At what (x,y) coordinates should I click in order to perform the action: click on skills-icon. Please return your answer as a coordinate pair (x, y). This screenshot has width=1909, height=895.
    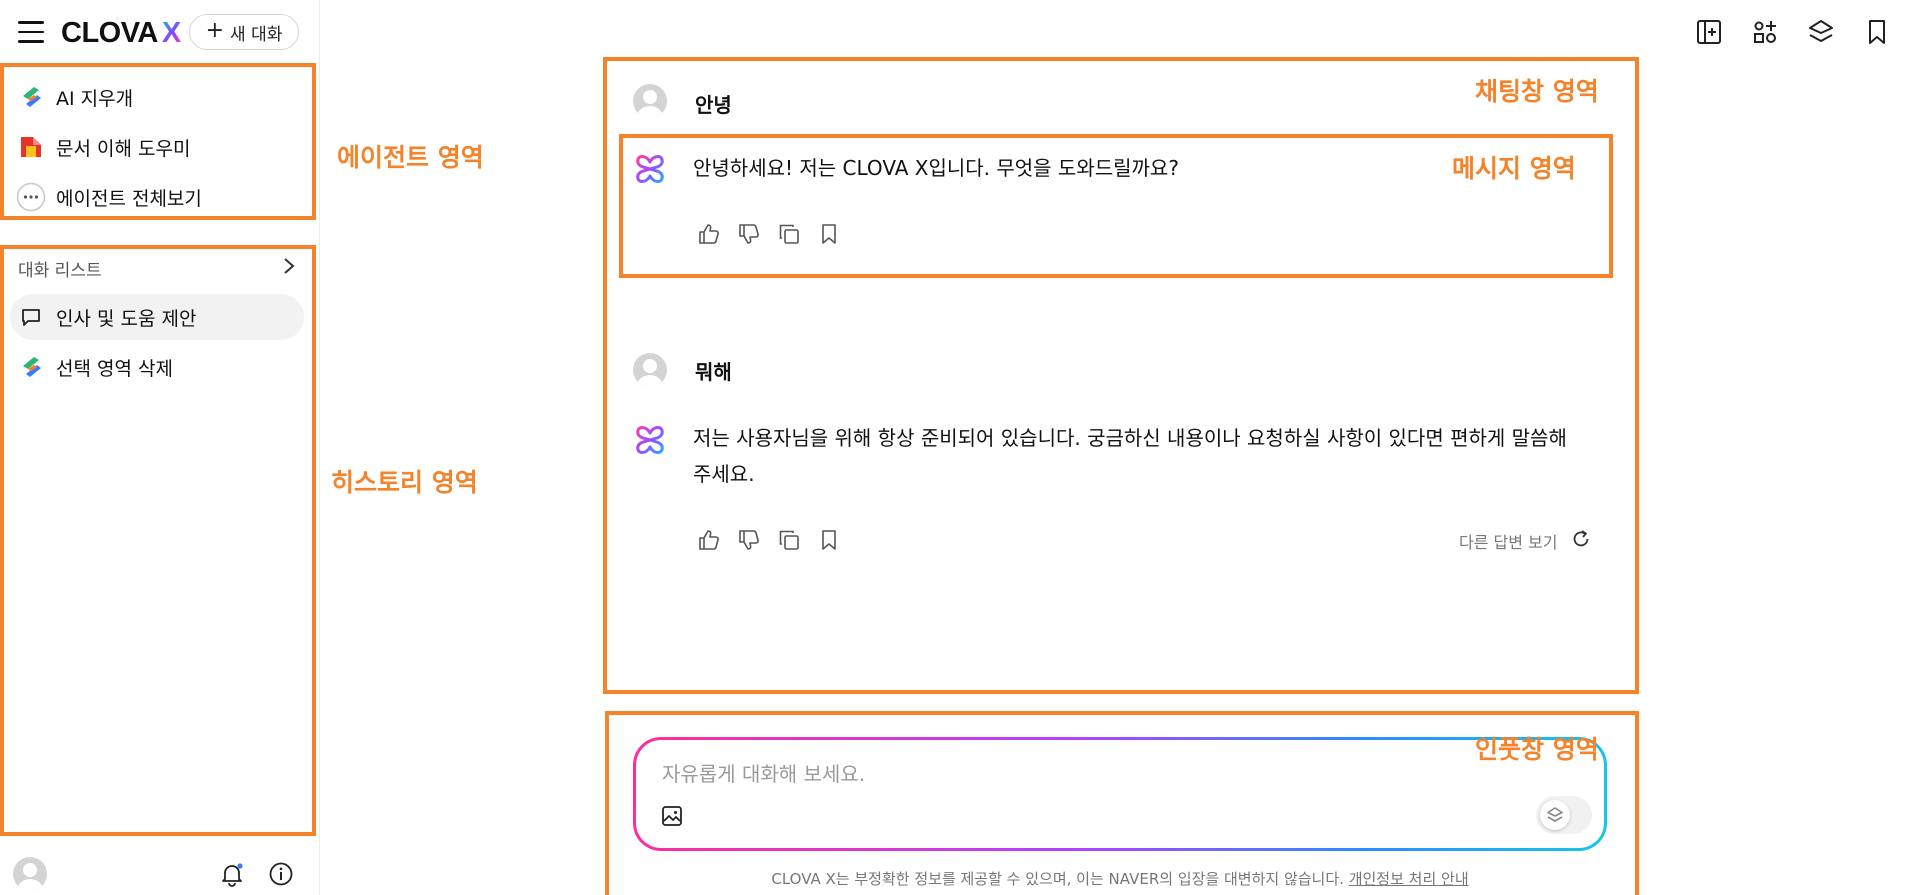
    Looking at the image, I should click on (1765, 32).